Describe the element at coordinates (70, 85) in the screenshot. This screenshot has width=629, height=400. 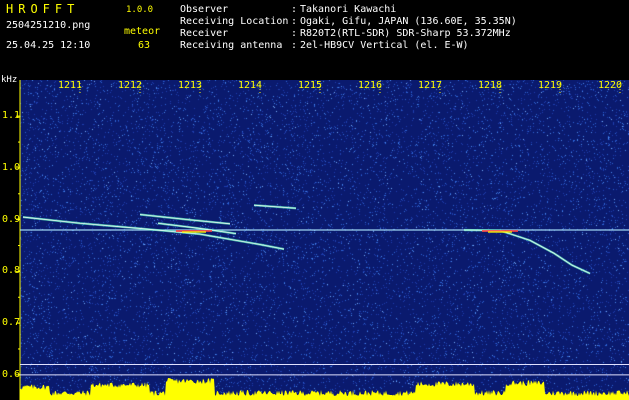
I see `x-tick-label: 1211` at that location.